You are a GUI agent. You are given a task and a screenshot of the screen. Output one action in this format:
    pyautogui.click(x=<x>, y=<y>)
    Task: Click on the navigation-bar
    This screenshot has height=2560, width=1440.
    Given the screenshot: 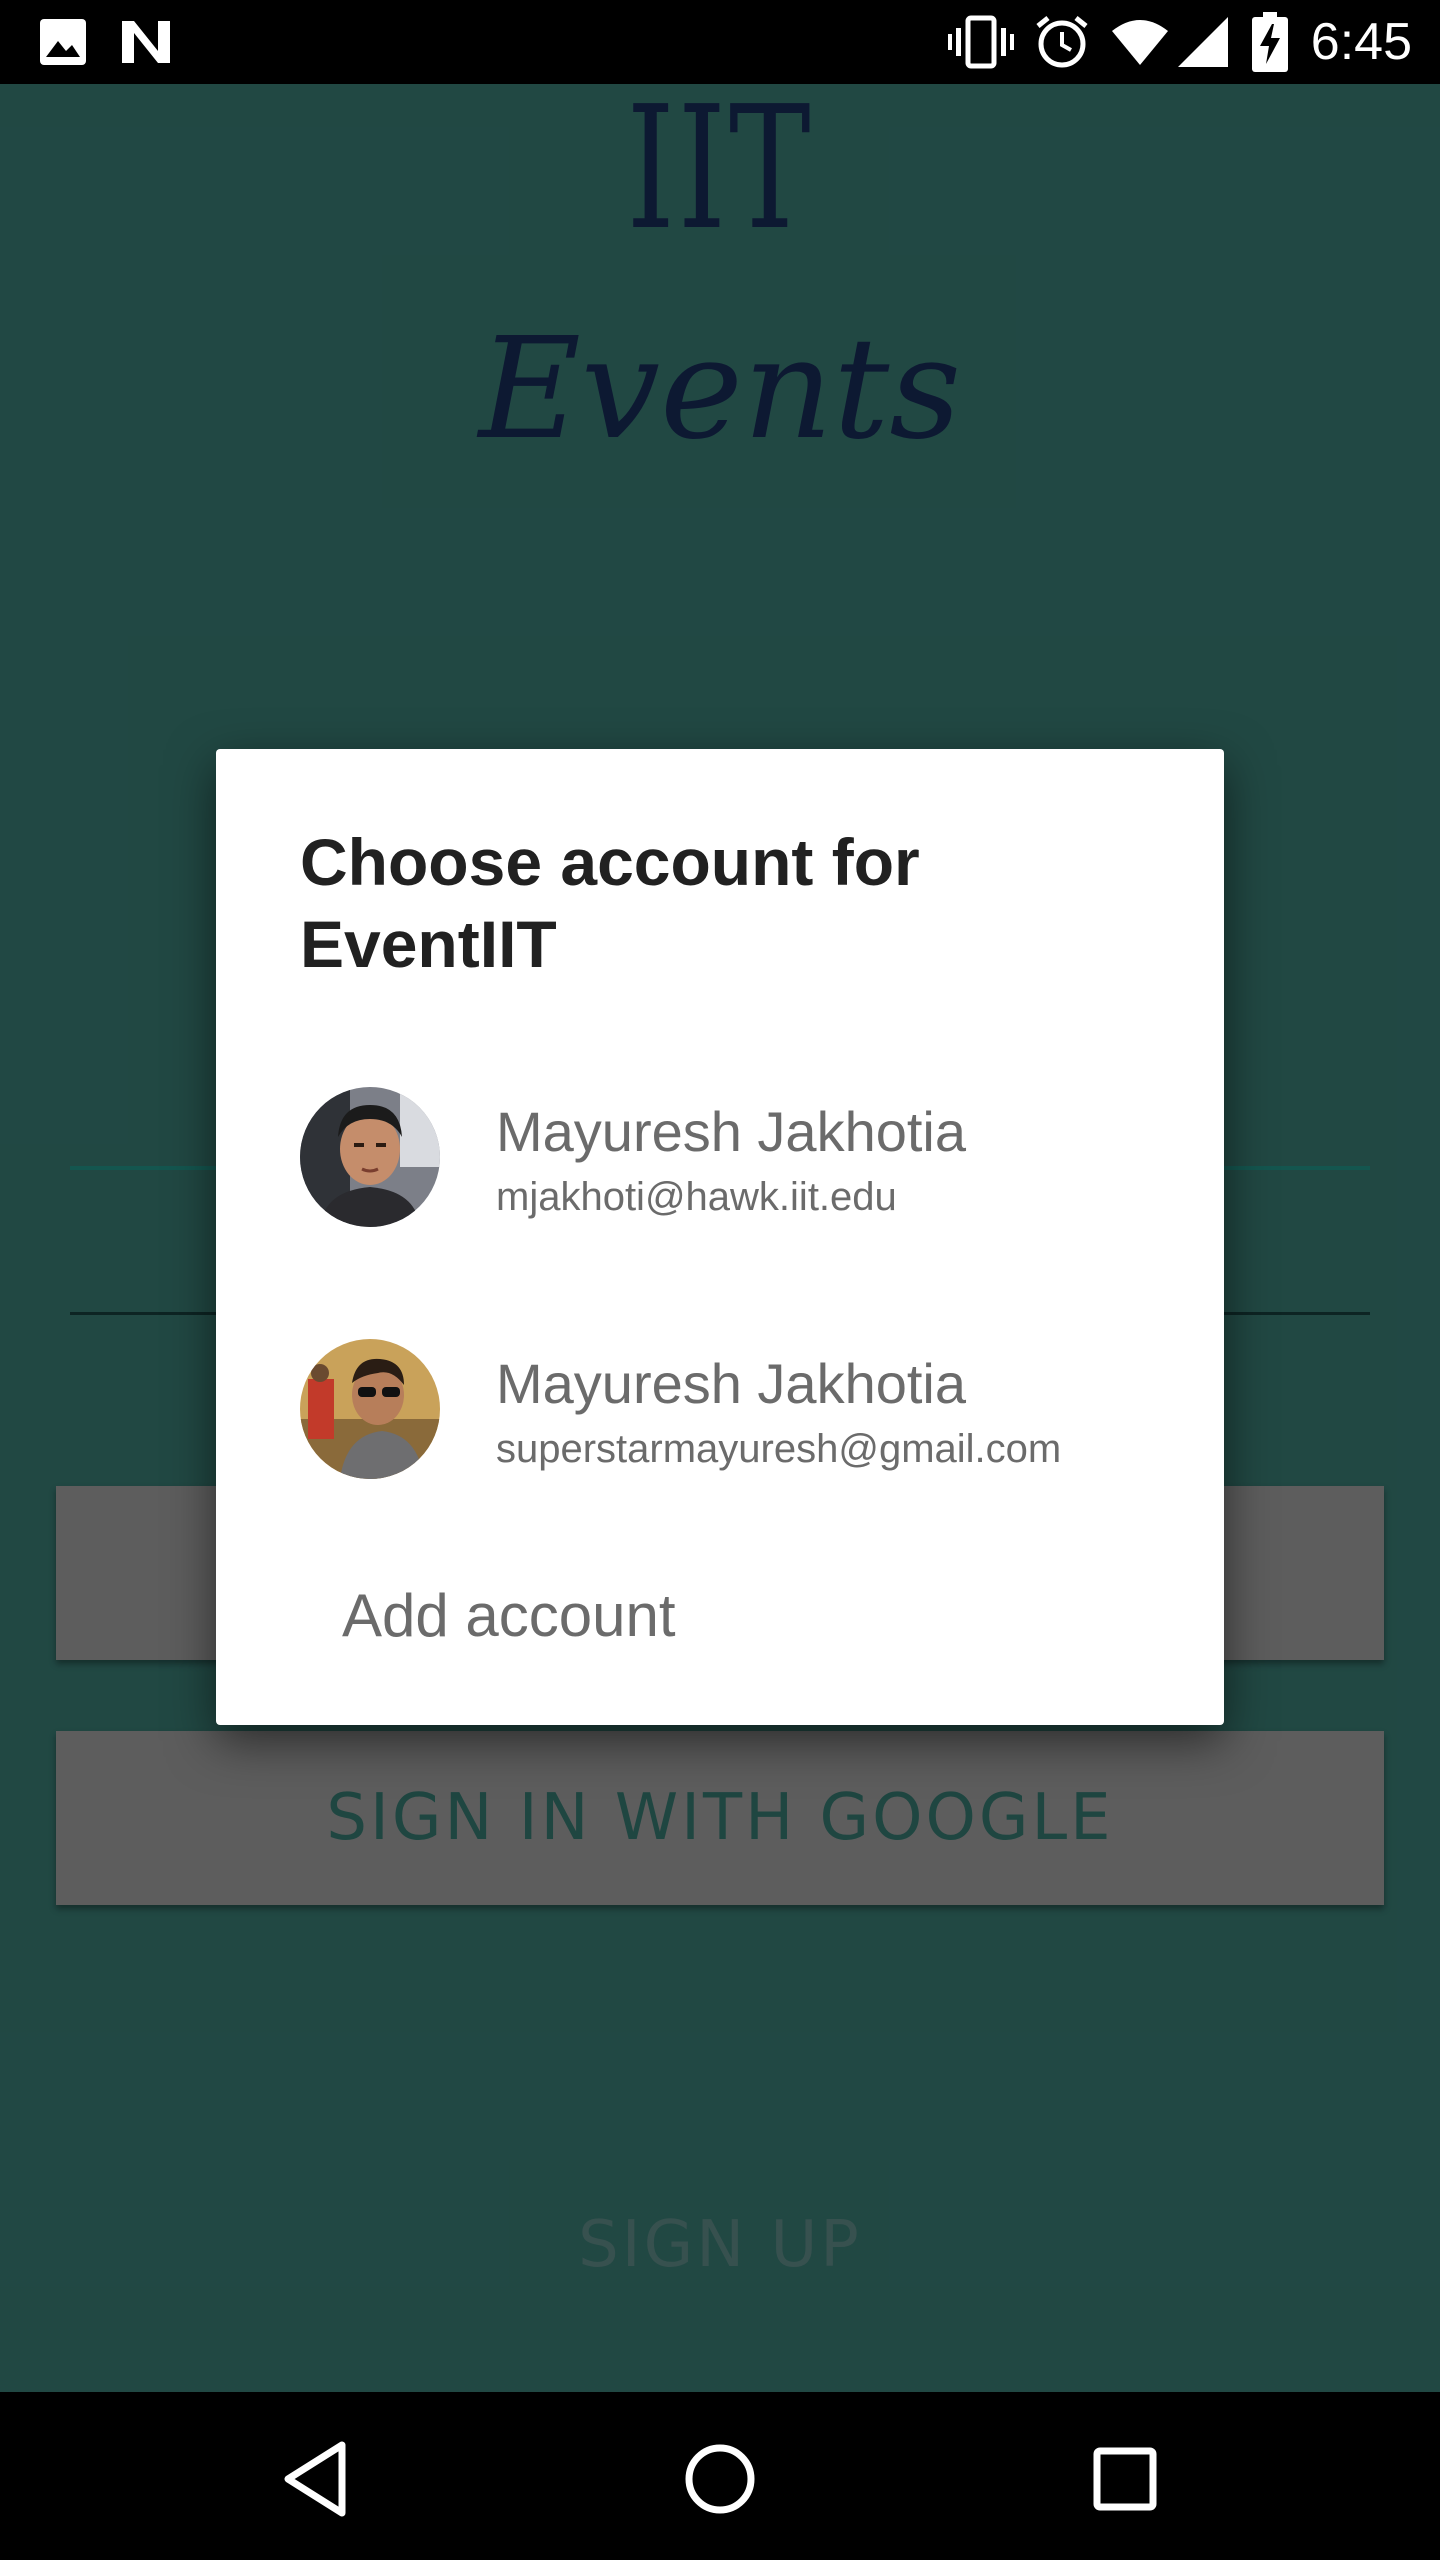 What is the action you would take?
    pyautogui.click(x=720, y=2476)
    